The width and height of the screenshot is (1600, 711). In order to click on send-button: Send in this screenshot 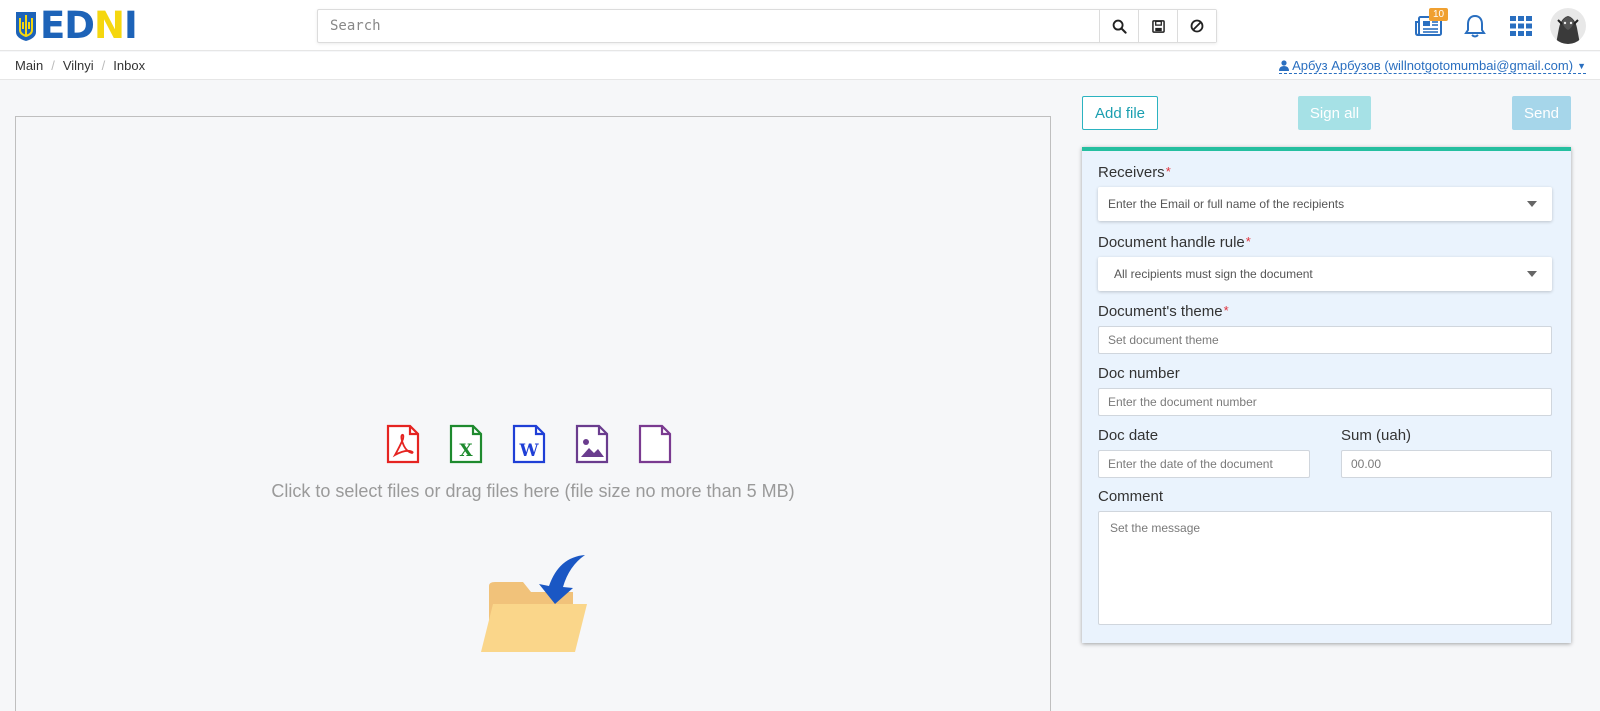, I will do `click(1541, 113)`.